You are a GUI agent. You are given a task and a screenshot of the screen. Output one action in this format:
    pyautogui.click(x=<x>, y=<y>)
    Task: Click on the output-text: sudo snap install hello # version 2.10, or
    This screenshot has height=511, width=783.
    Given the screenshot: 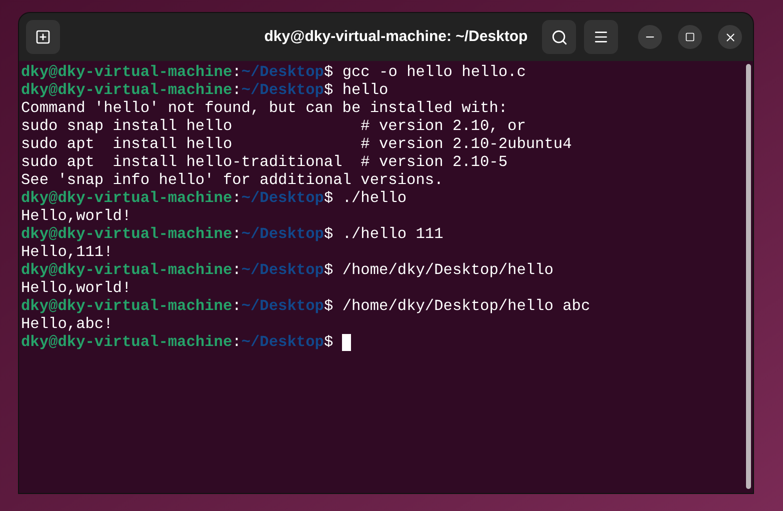 What is the action you would take?
    pyautogui.click(x=273, y=126)
    